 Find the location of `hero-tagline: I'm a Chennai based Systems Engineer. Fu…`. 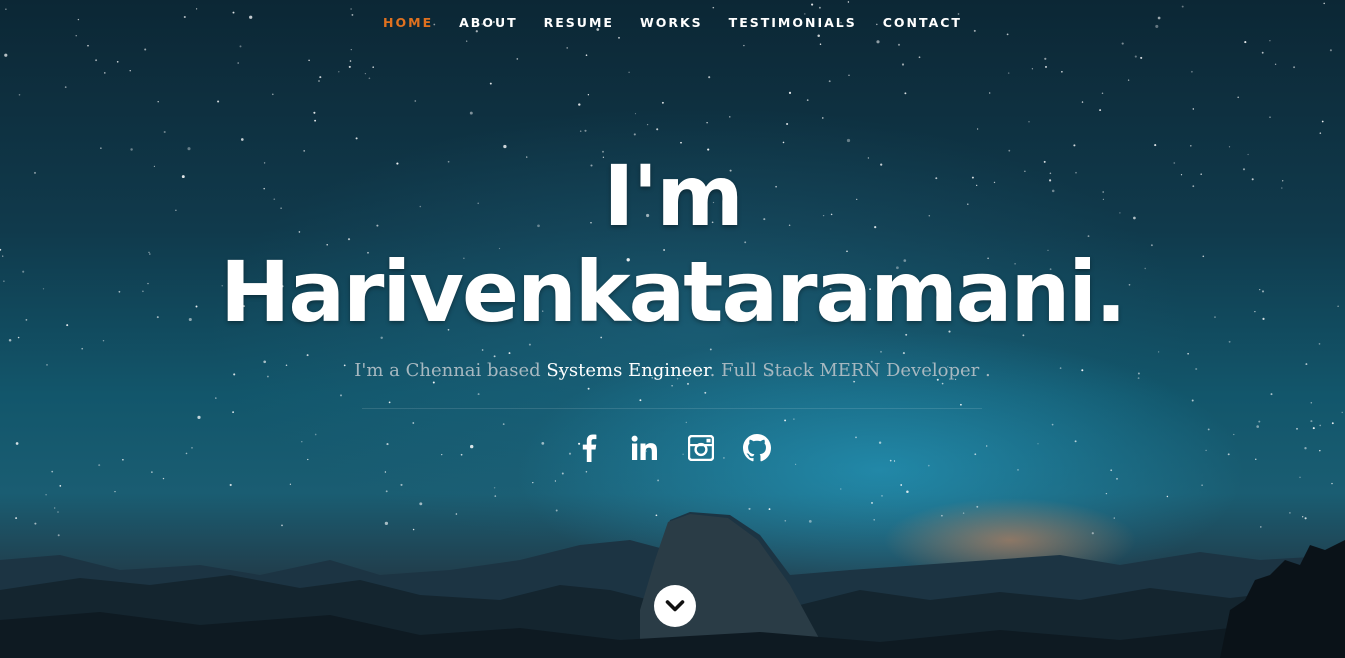

hero-tagline: I'm a Chennai based Systems Engineer. Fu… is located at coordinates (672, 370).